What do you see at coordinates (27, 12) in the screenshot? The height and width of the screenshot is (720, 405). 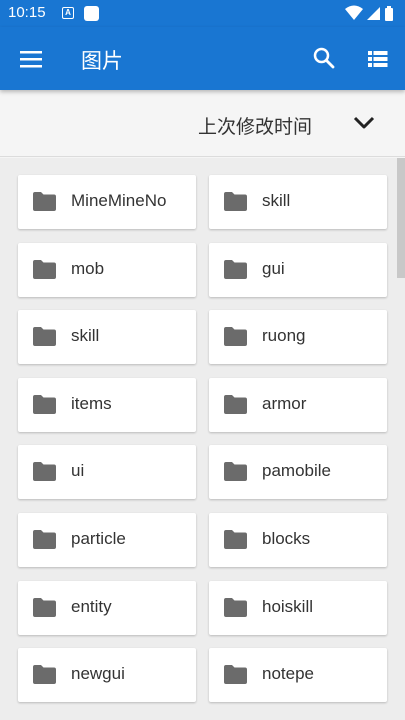 I see `status-time: 10:15` at bounding box center [27, 12].